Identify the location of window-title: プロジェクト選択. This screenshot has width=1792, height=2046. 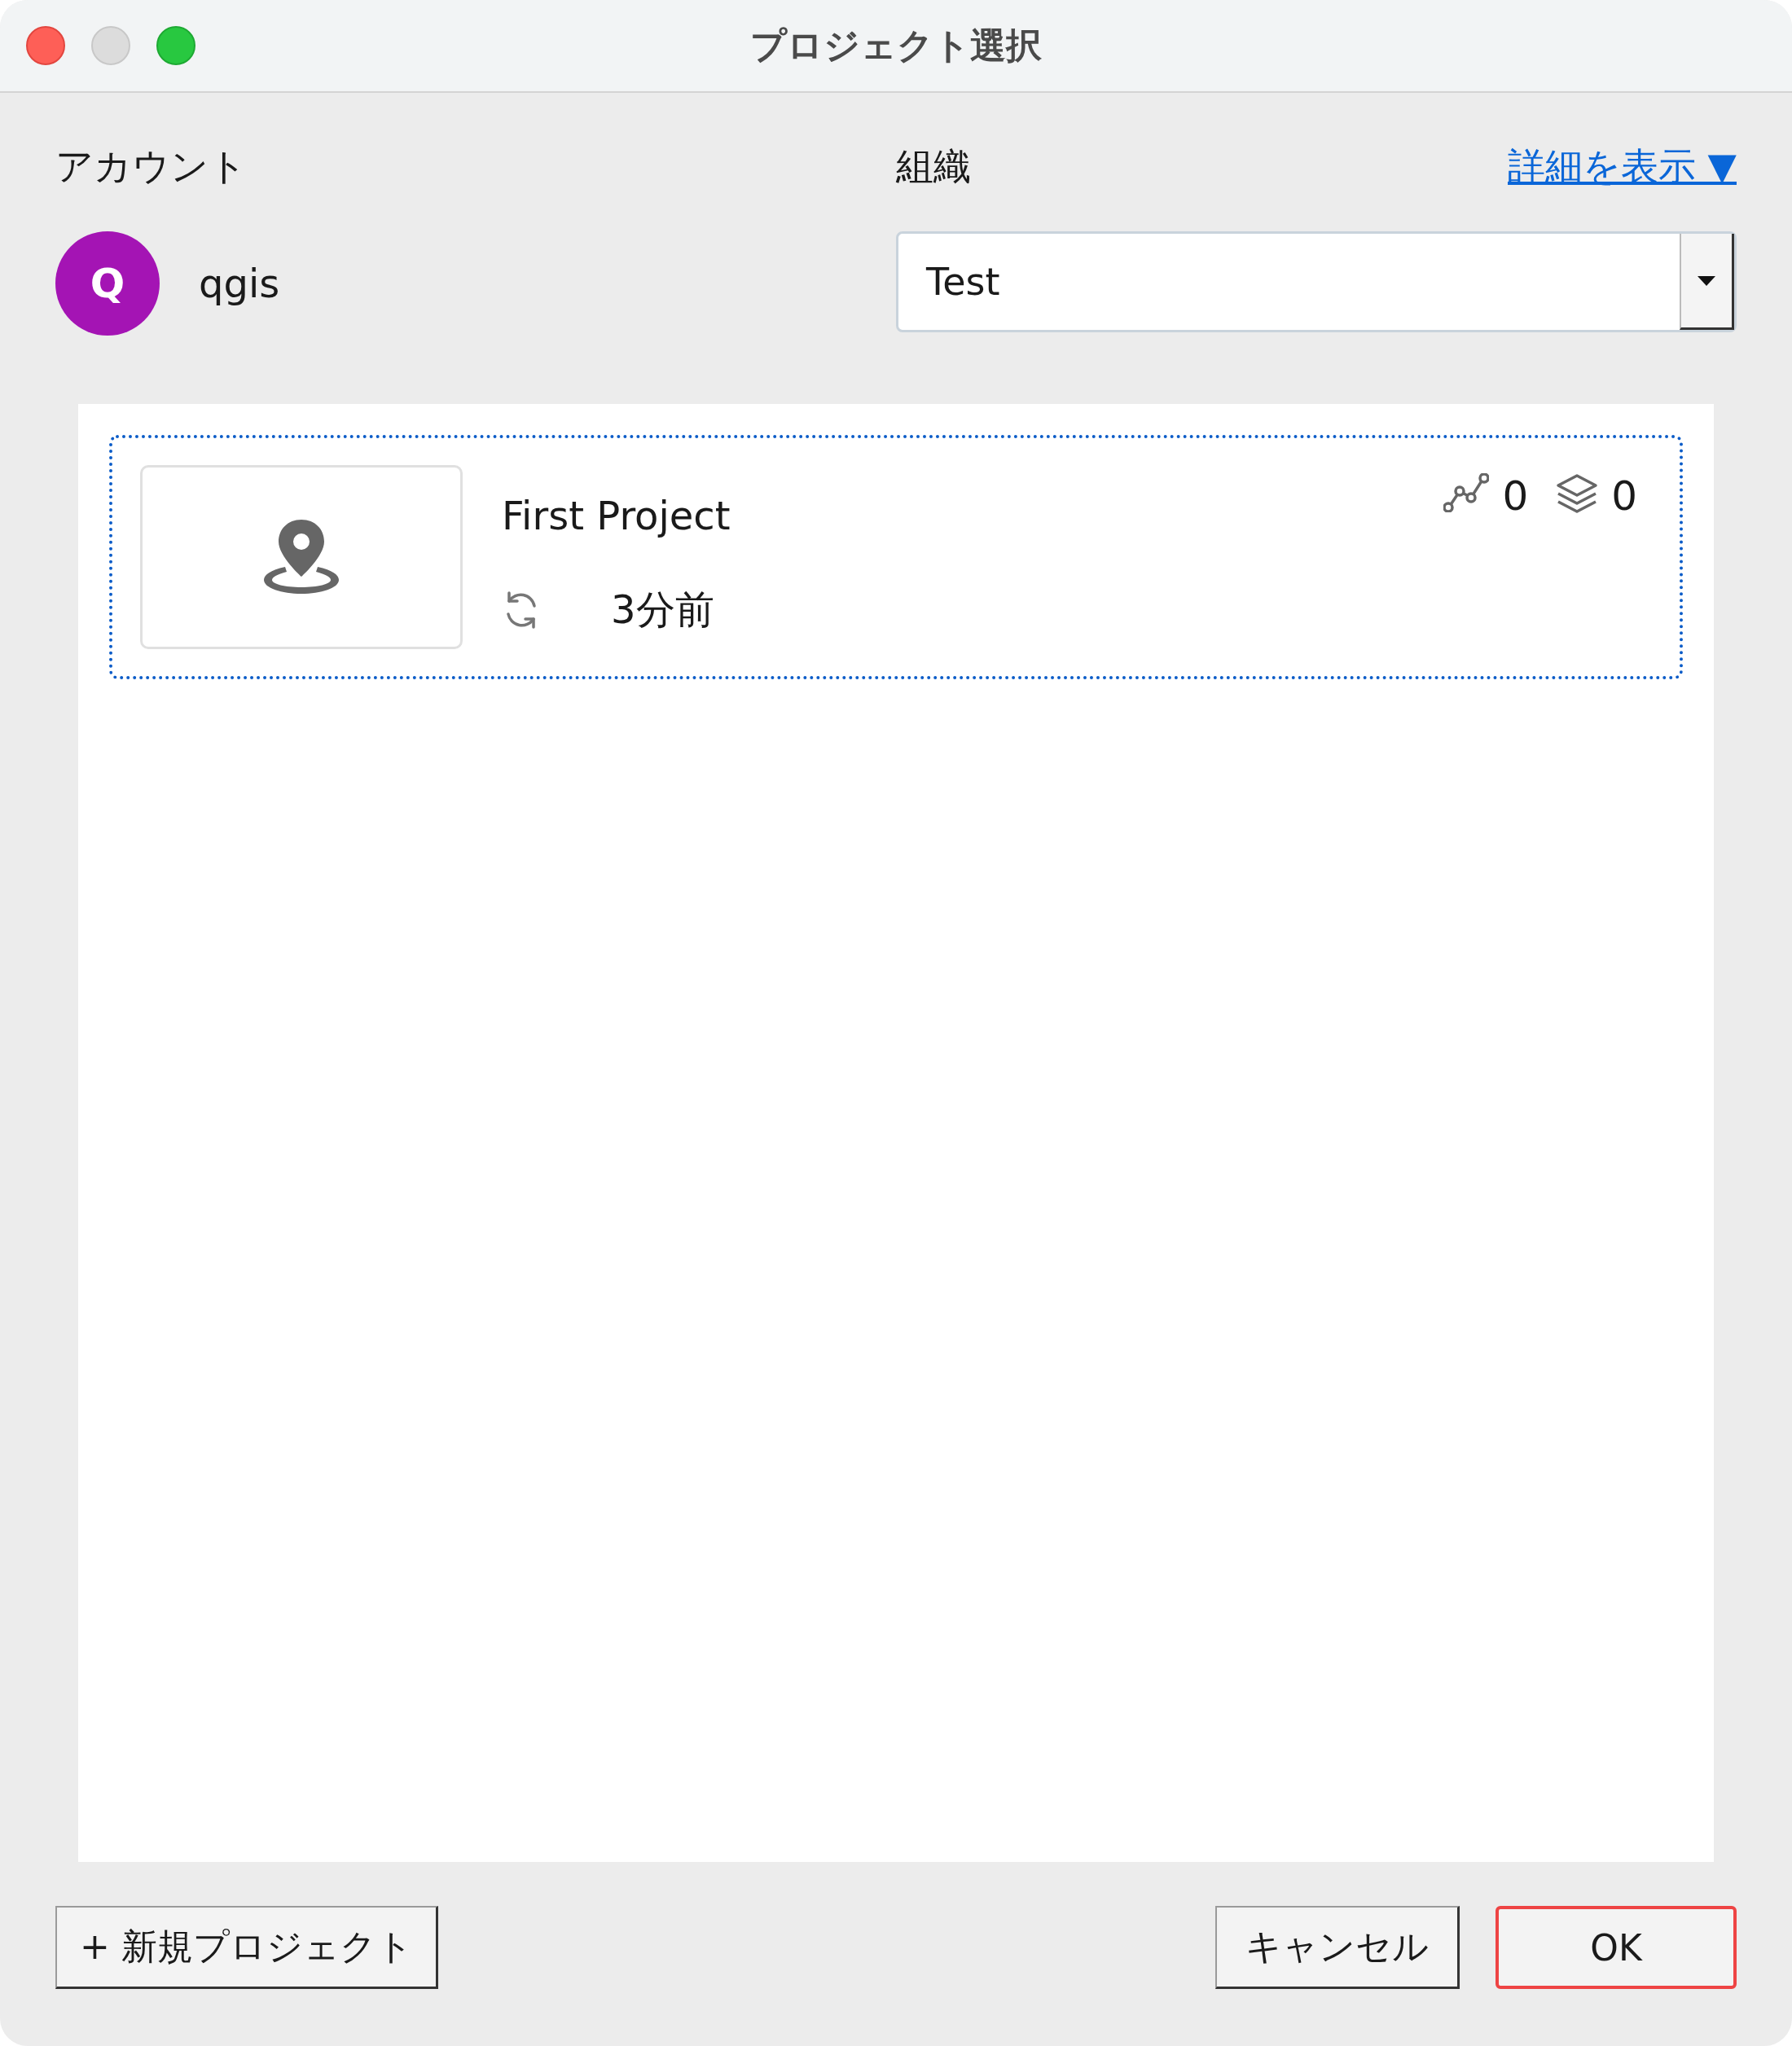
(896, 46).